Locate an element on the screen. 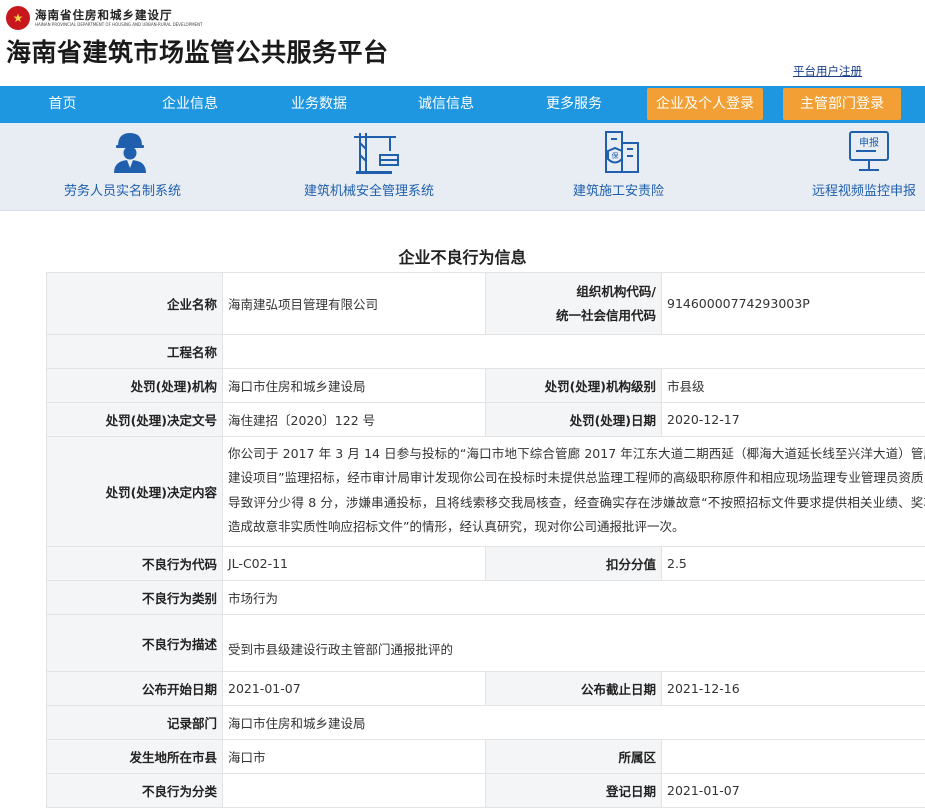 The height and width of the screenshot is (808, 925). department-name: 海南省住房和城乡建设厅 is located at coordinates (119, 15).